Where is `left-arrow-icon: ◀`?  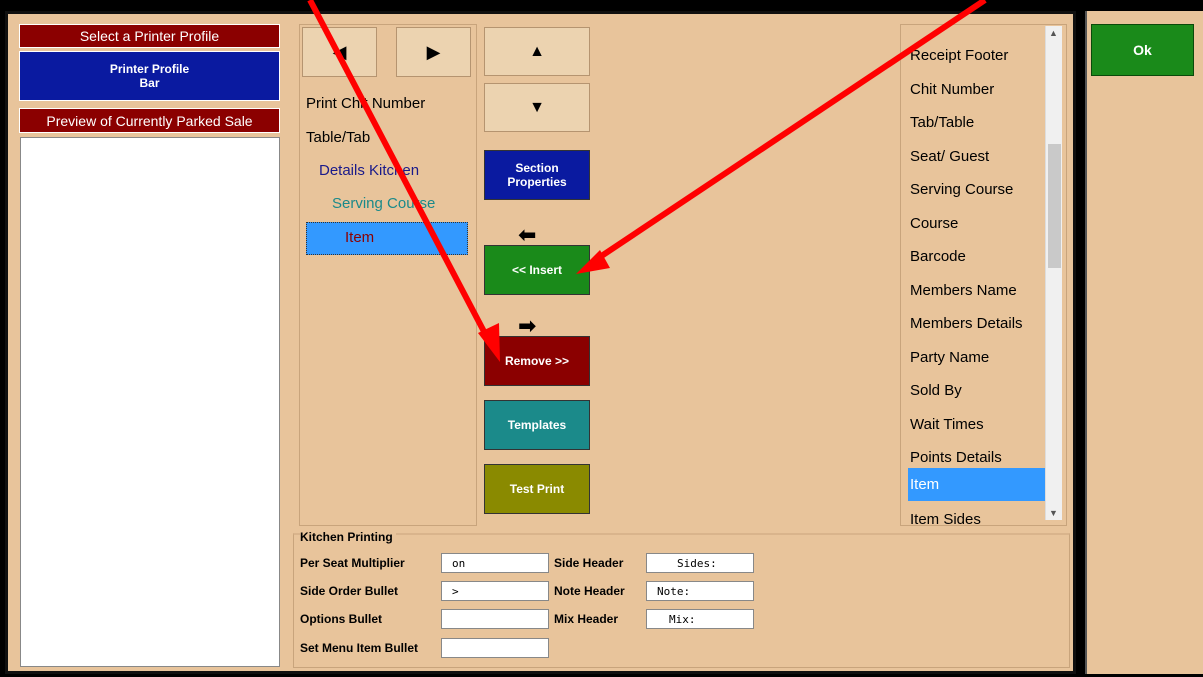
left-arrow-icon: ◀ is located at coordinates (339, 51).